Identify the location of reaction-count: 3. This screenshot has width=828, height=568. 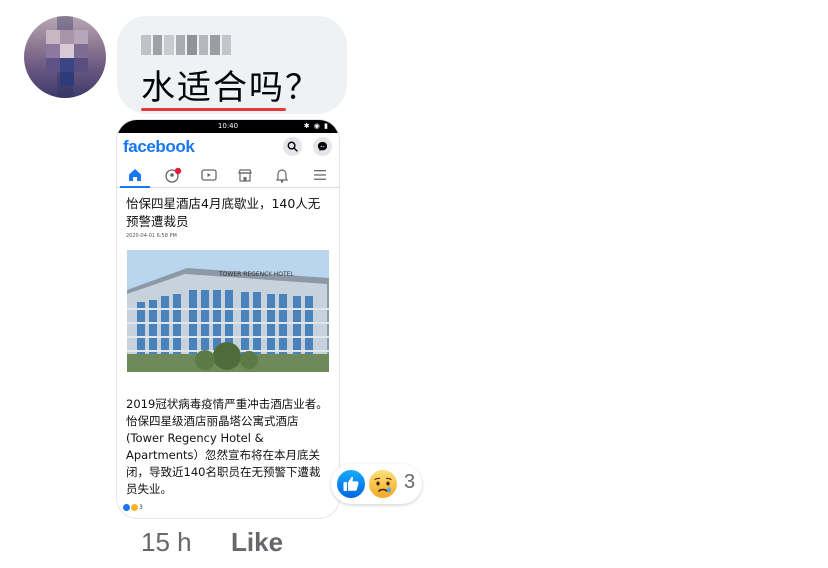
(410, 482).